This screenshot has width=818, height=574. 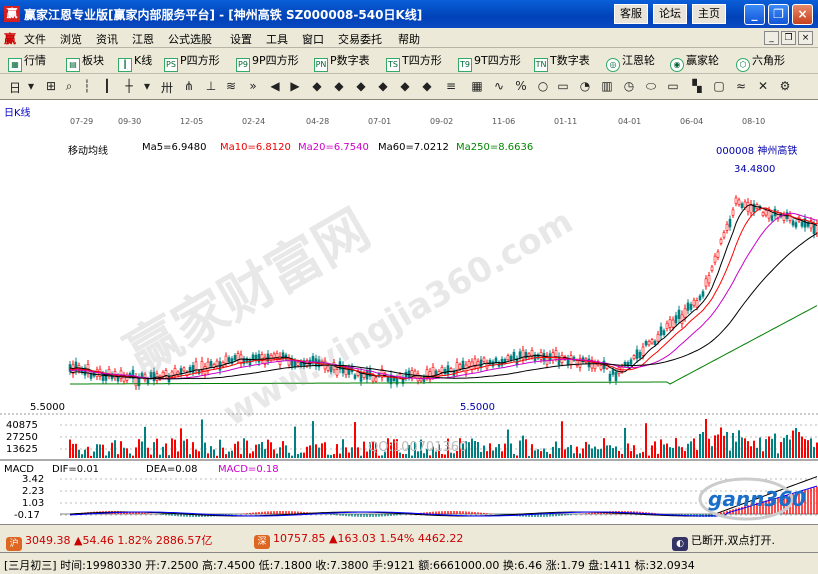 What do you see at coordinates (35, 39) in the screenshot?
I see `menu-file: 文件` at bounding box center [35, 39].